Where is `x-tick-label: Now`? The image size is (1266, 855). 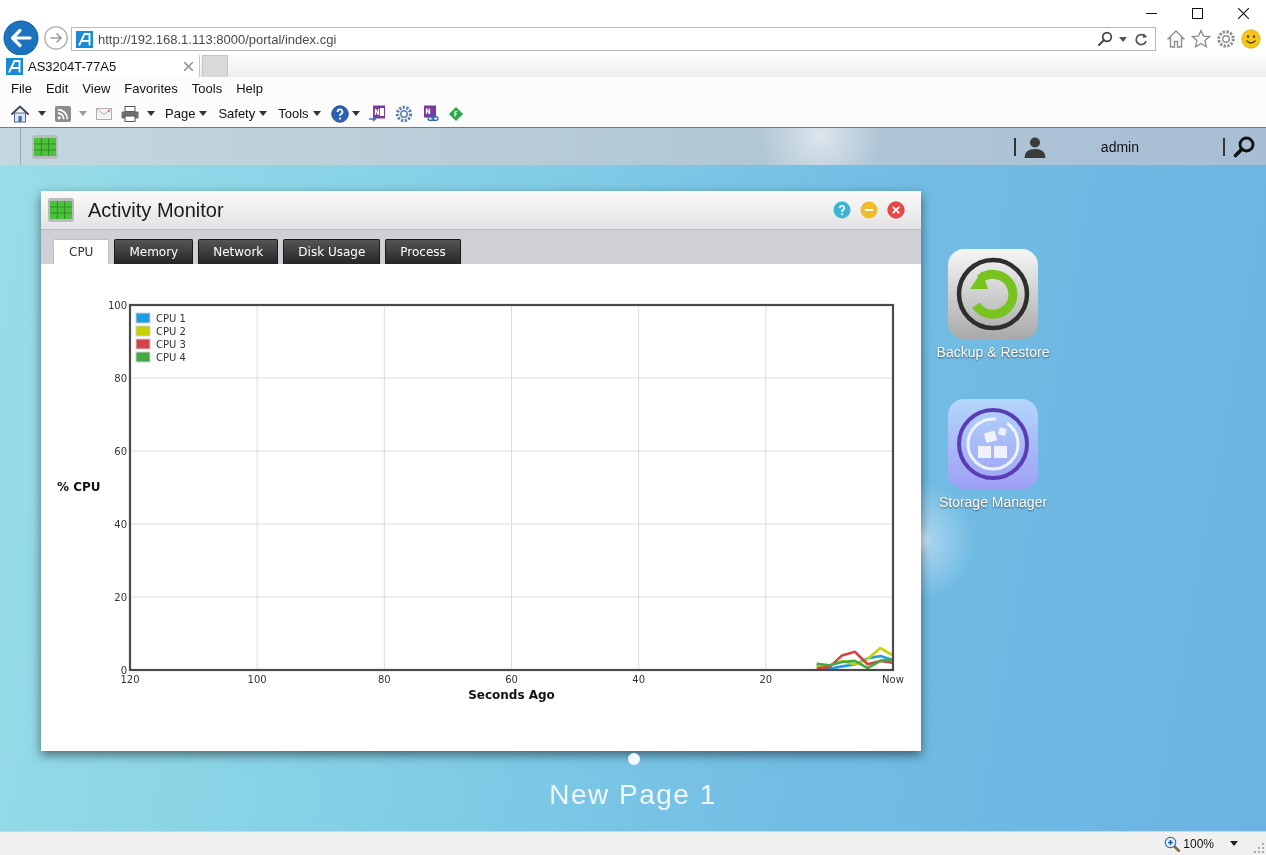 x-tick-label: Now is located at coordinates (893, 679).